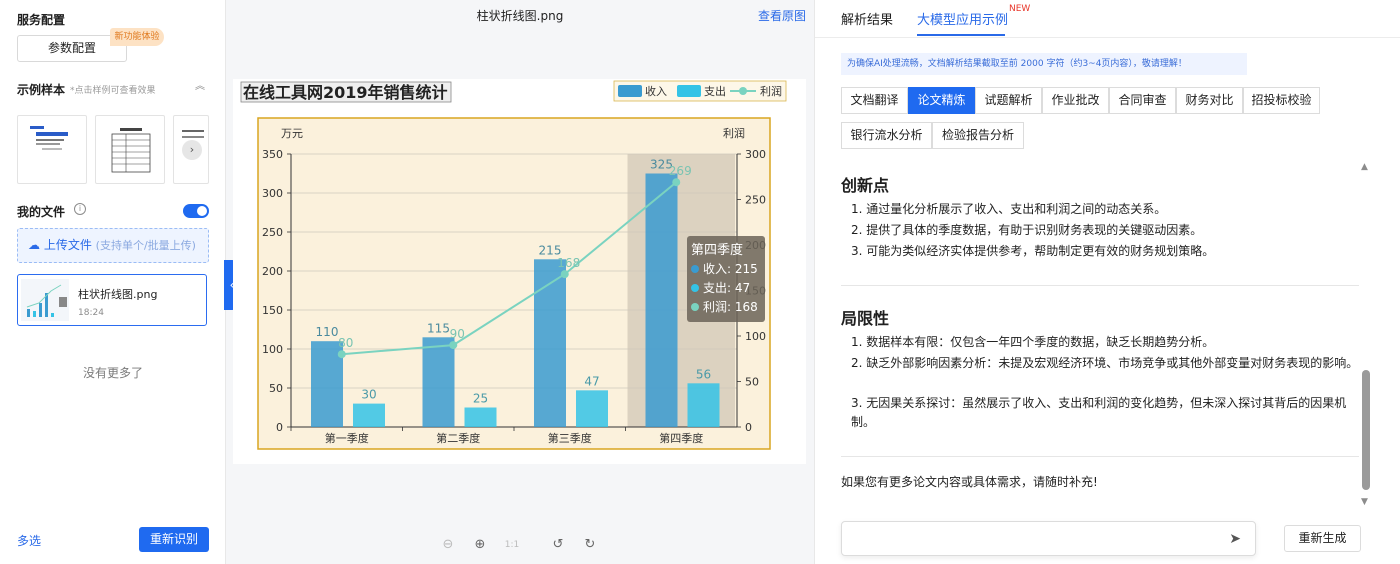 The width and height of the screenshot is (1400, 564). What do you see at coordinates (695, 269) in the screenshot?
I see `tooltip-dot` at bounding box center [695, 269].